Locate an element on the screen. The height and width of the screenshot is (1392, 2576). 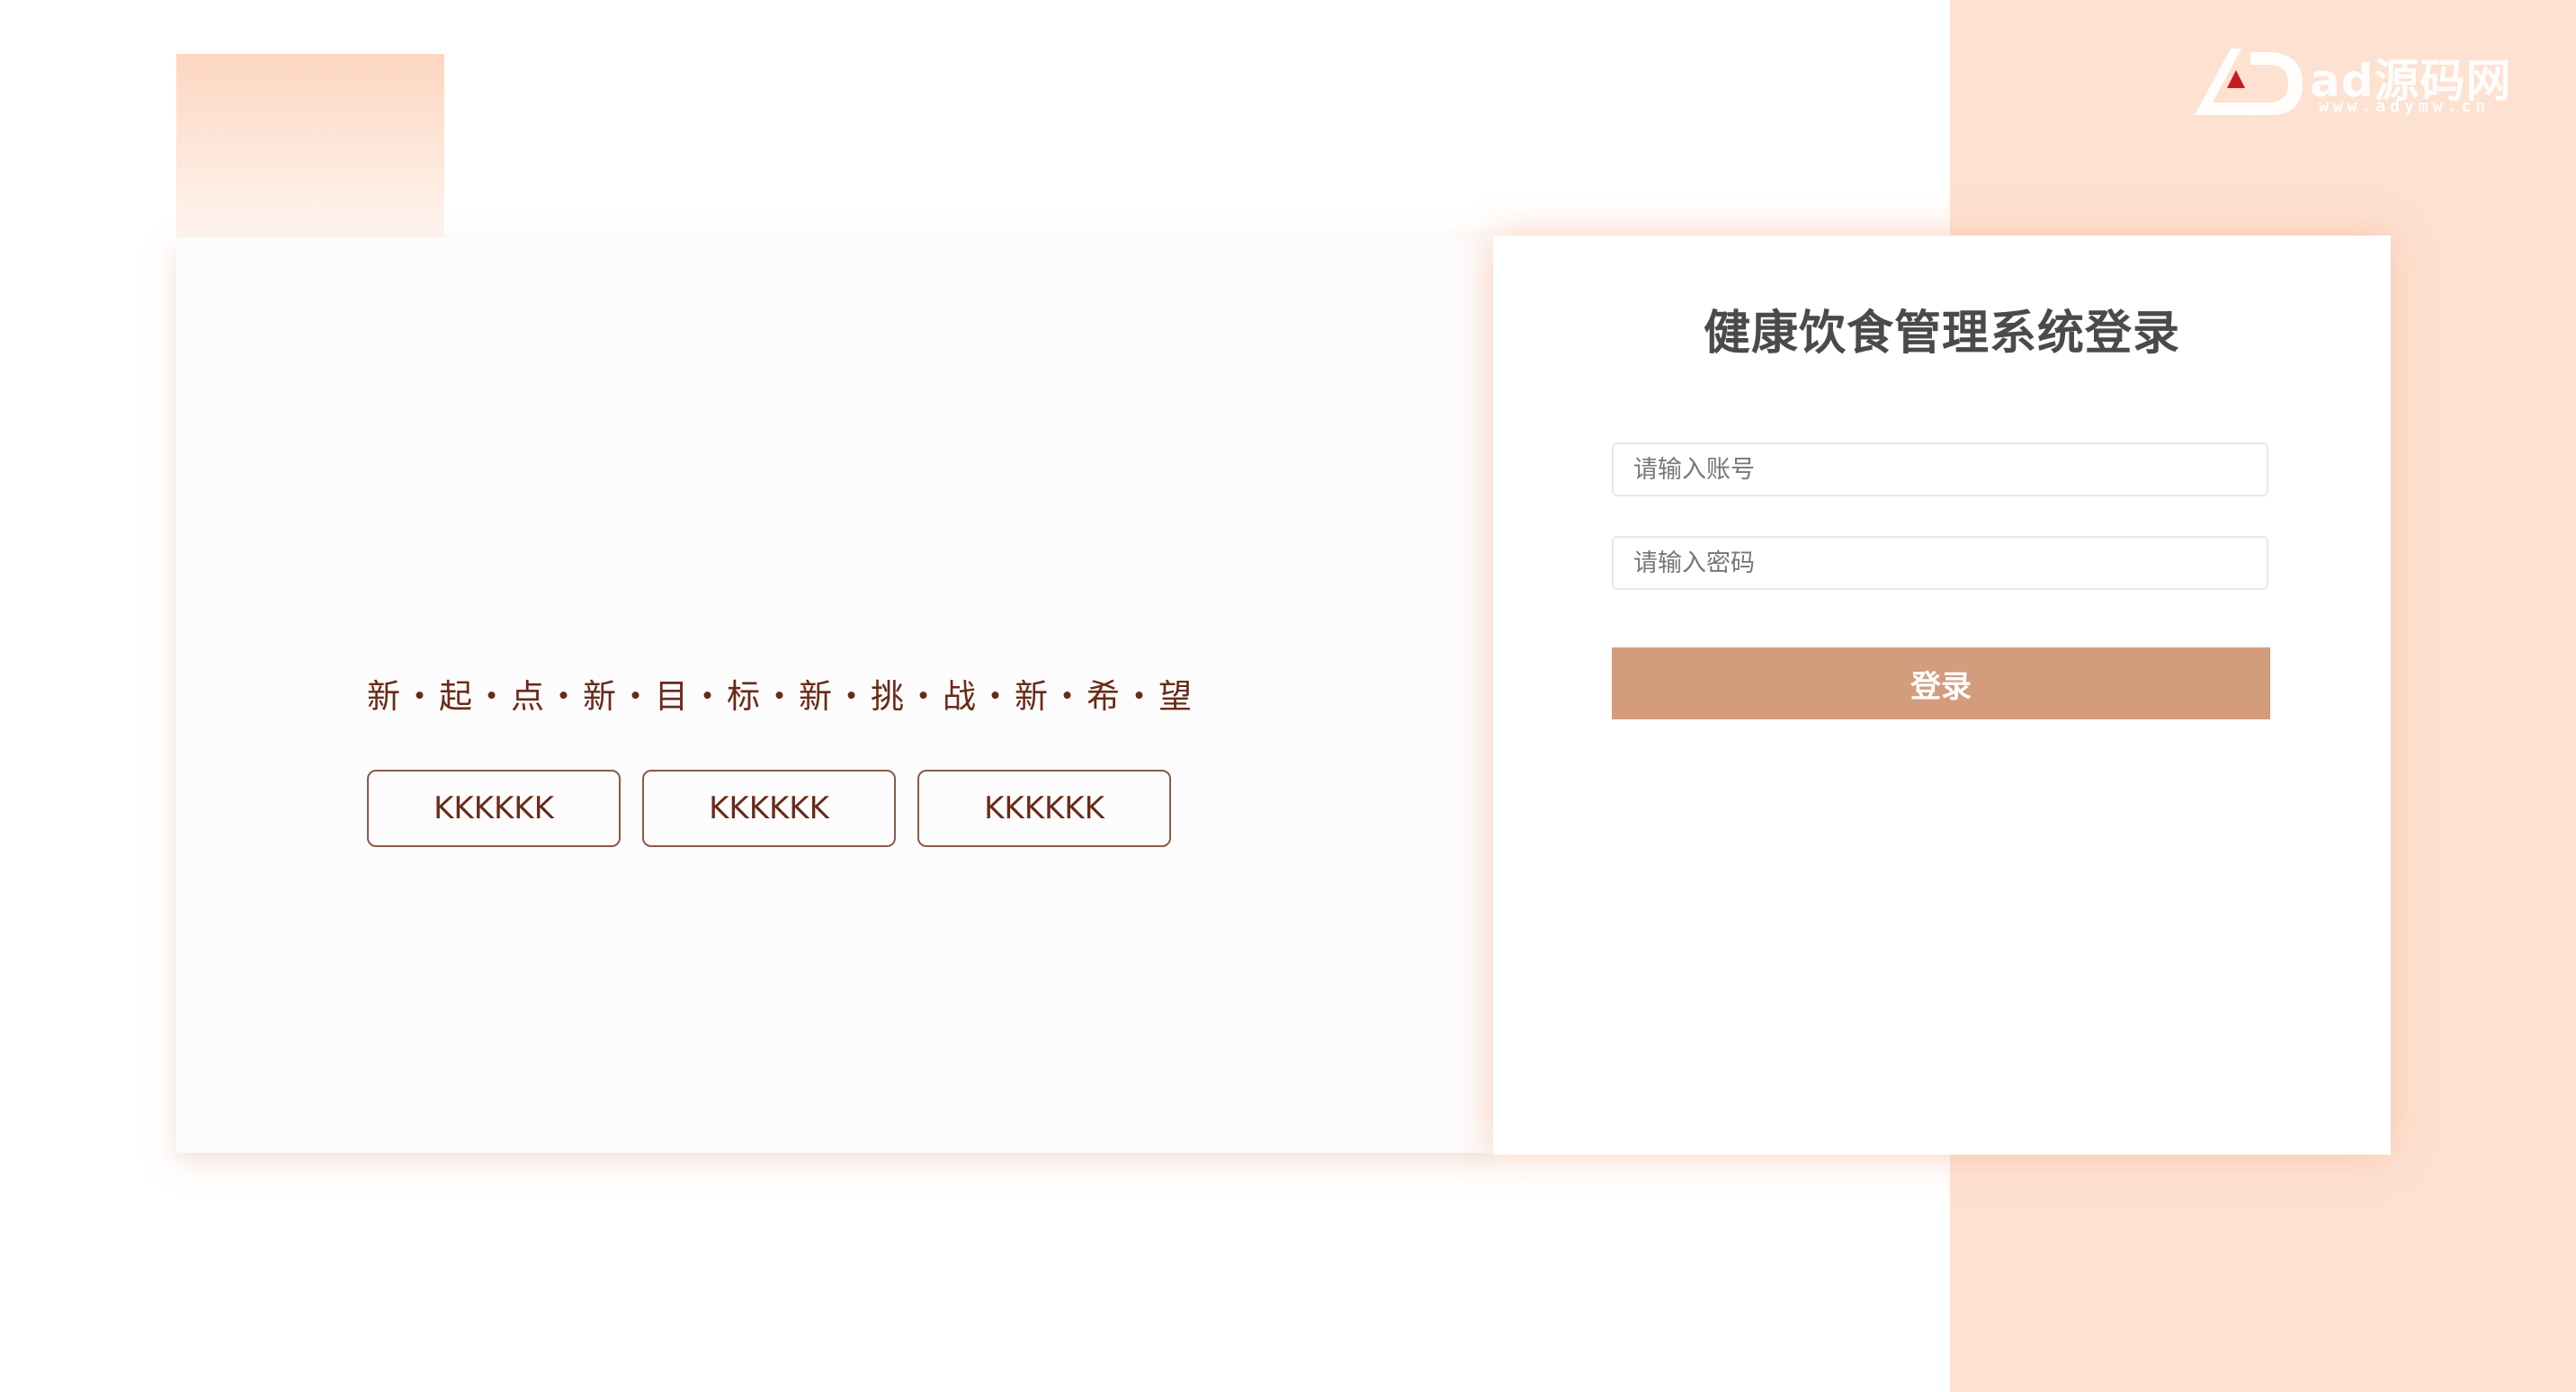
watermark-logo: ad源码网 www.adymw.cn is located at coordinates (2358, 83).